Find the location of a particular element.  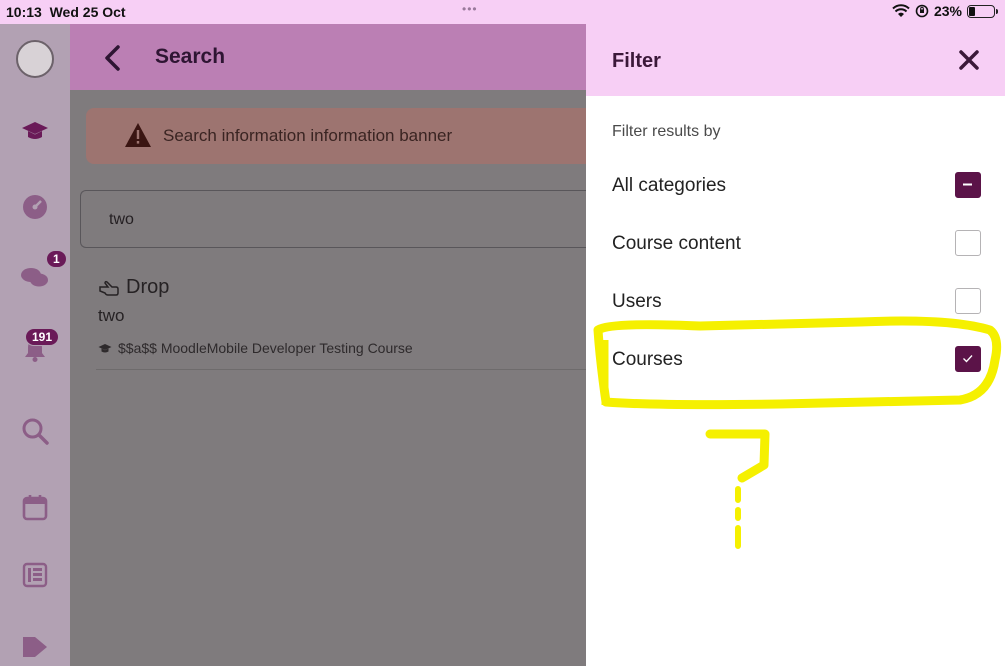

user-avatar-button is located at coordinates (35, 59).